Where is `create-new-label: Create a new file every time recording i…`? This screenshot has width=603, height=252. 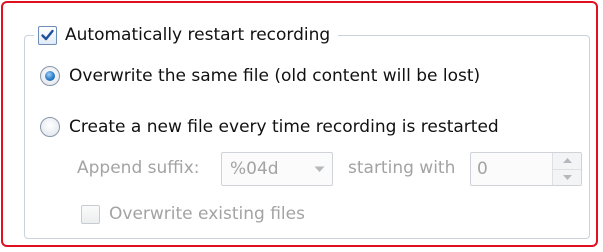
create-new-label: Create a new file every time recording i… is located at coordinates (284, 127).